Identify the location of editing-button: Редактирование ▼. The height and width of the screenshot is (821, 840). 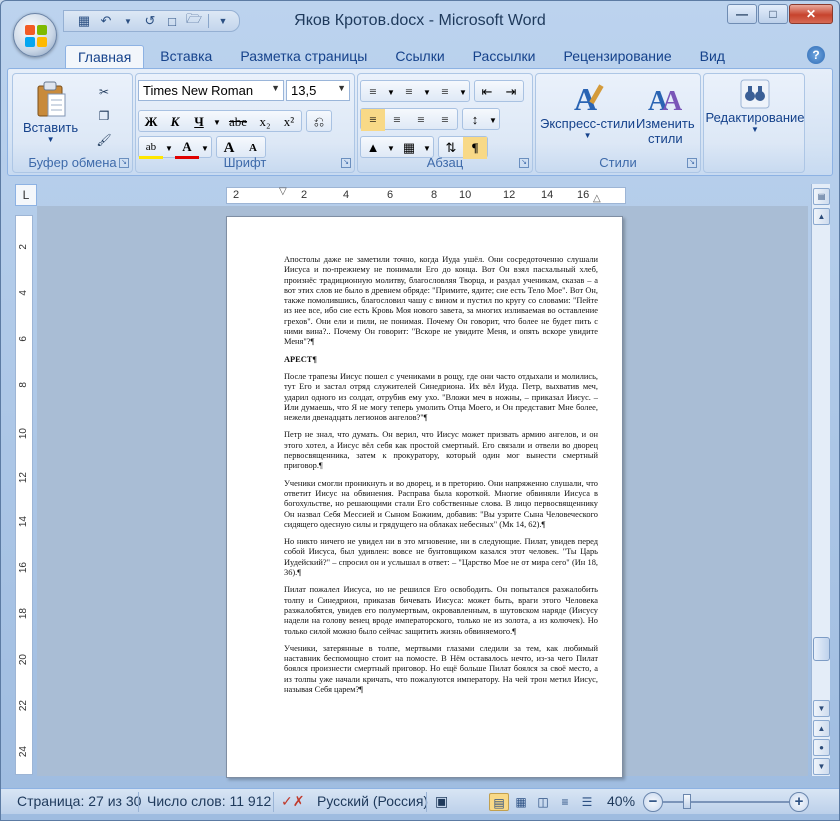
(755, 106).